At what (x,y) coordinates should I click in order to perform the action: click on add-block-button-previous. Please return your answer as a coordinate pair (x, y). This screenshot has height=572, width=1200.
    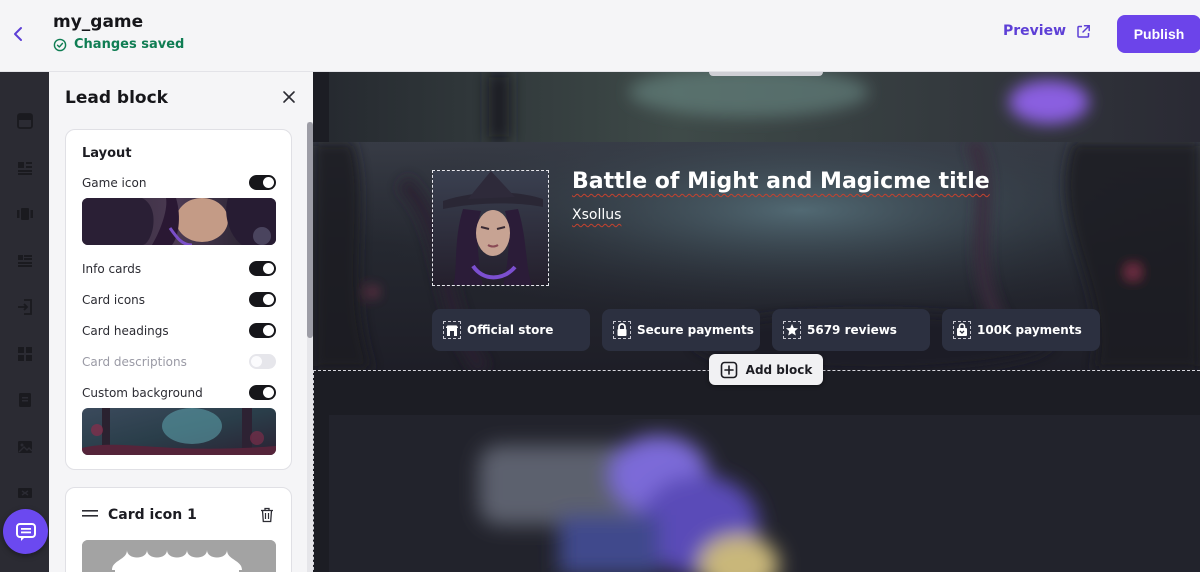
    Looking at the image, I should click on (766, 74).